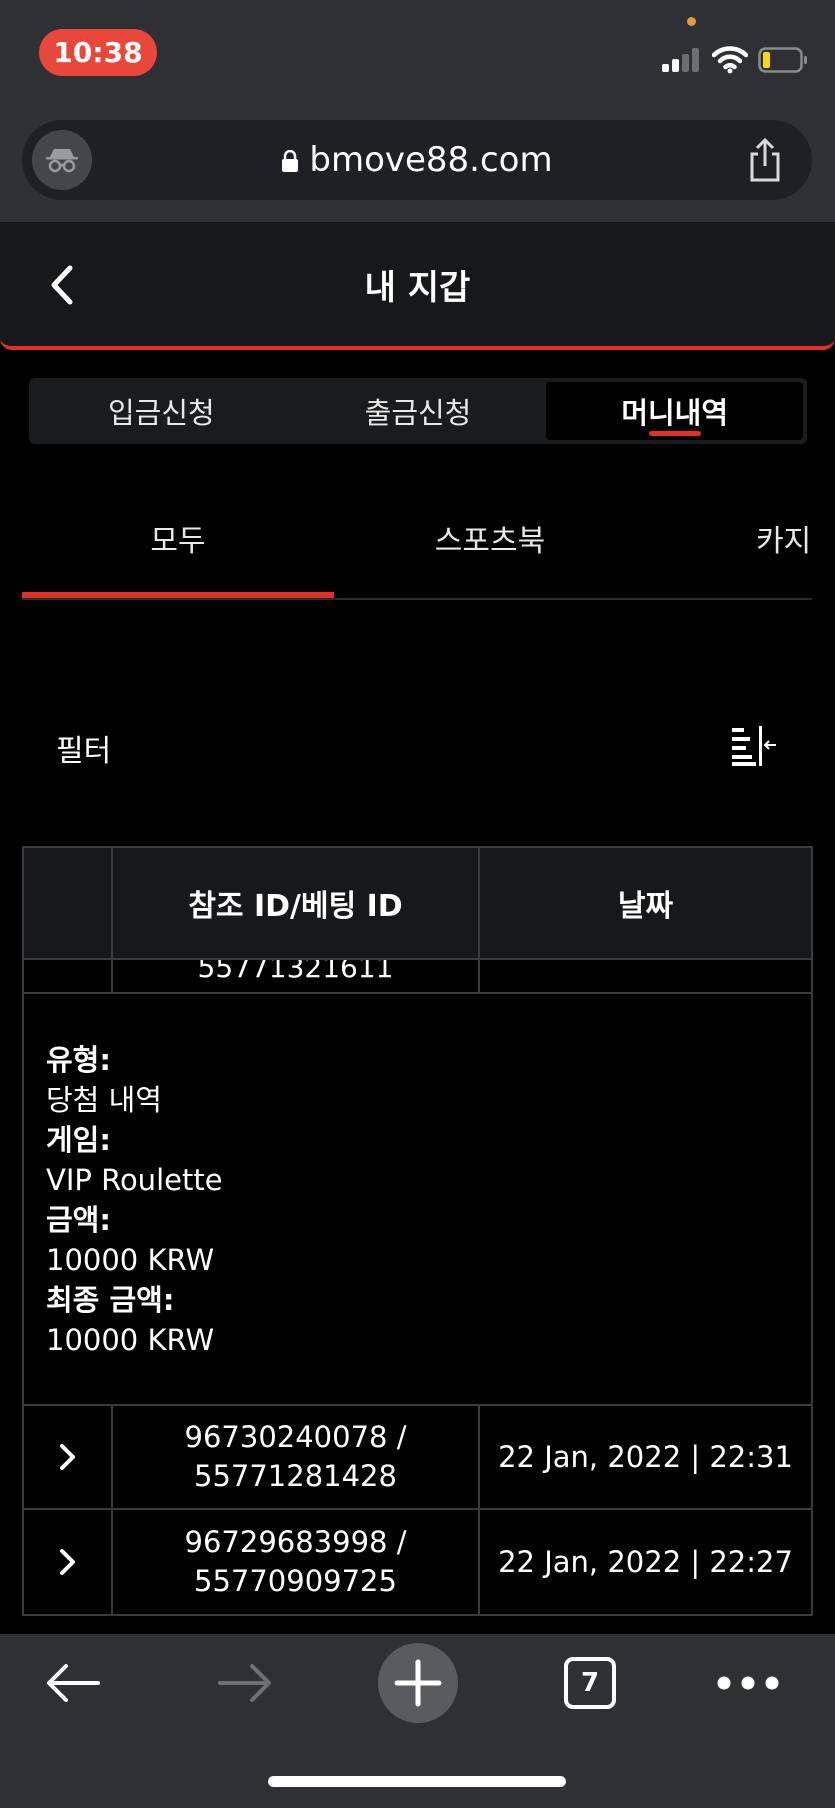 Image resolution: width=835 pixels, height=1808 pixels. What do you see at coordinates (295, 1581) in the screenshot?
I see `ref-id-line2: 55770909725` at bounding box center [295, 1581].